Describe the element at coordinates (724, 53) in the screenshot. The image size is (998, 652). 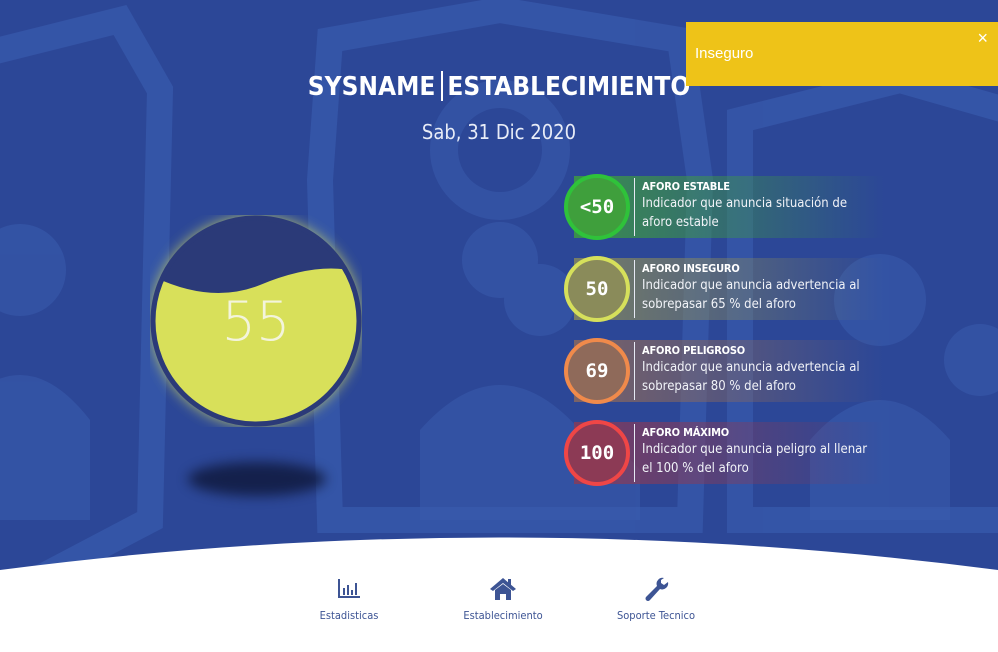
I see `toast-message: Inseguro` at that location.